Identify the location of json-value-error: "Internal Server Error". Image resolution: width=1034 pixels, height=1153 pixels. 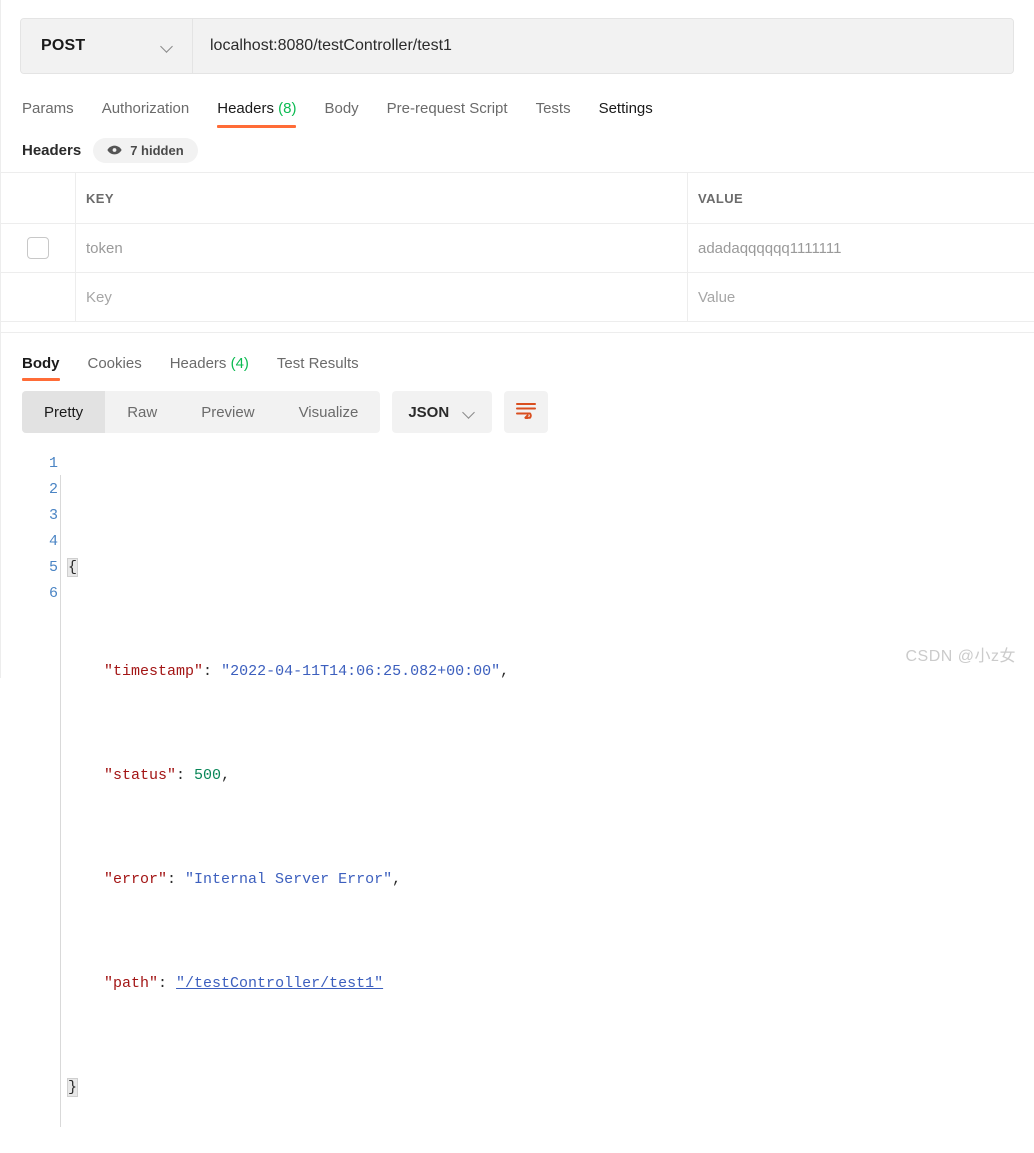
(289, 879).